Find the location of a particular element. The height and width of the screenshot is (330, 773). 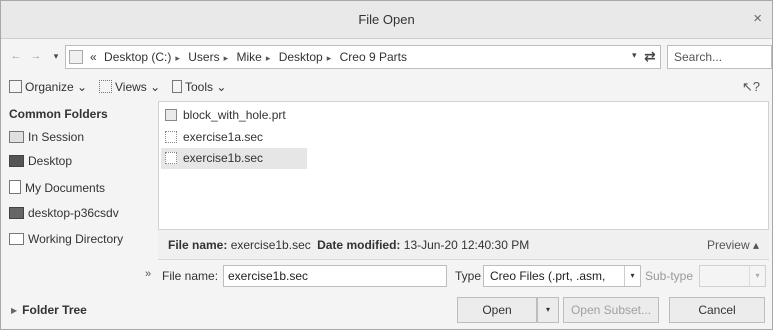

info-file-name-label: File name: is located at coordinates (198, 245).